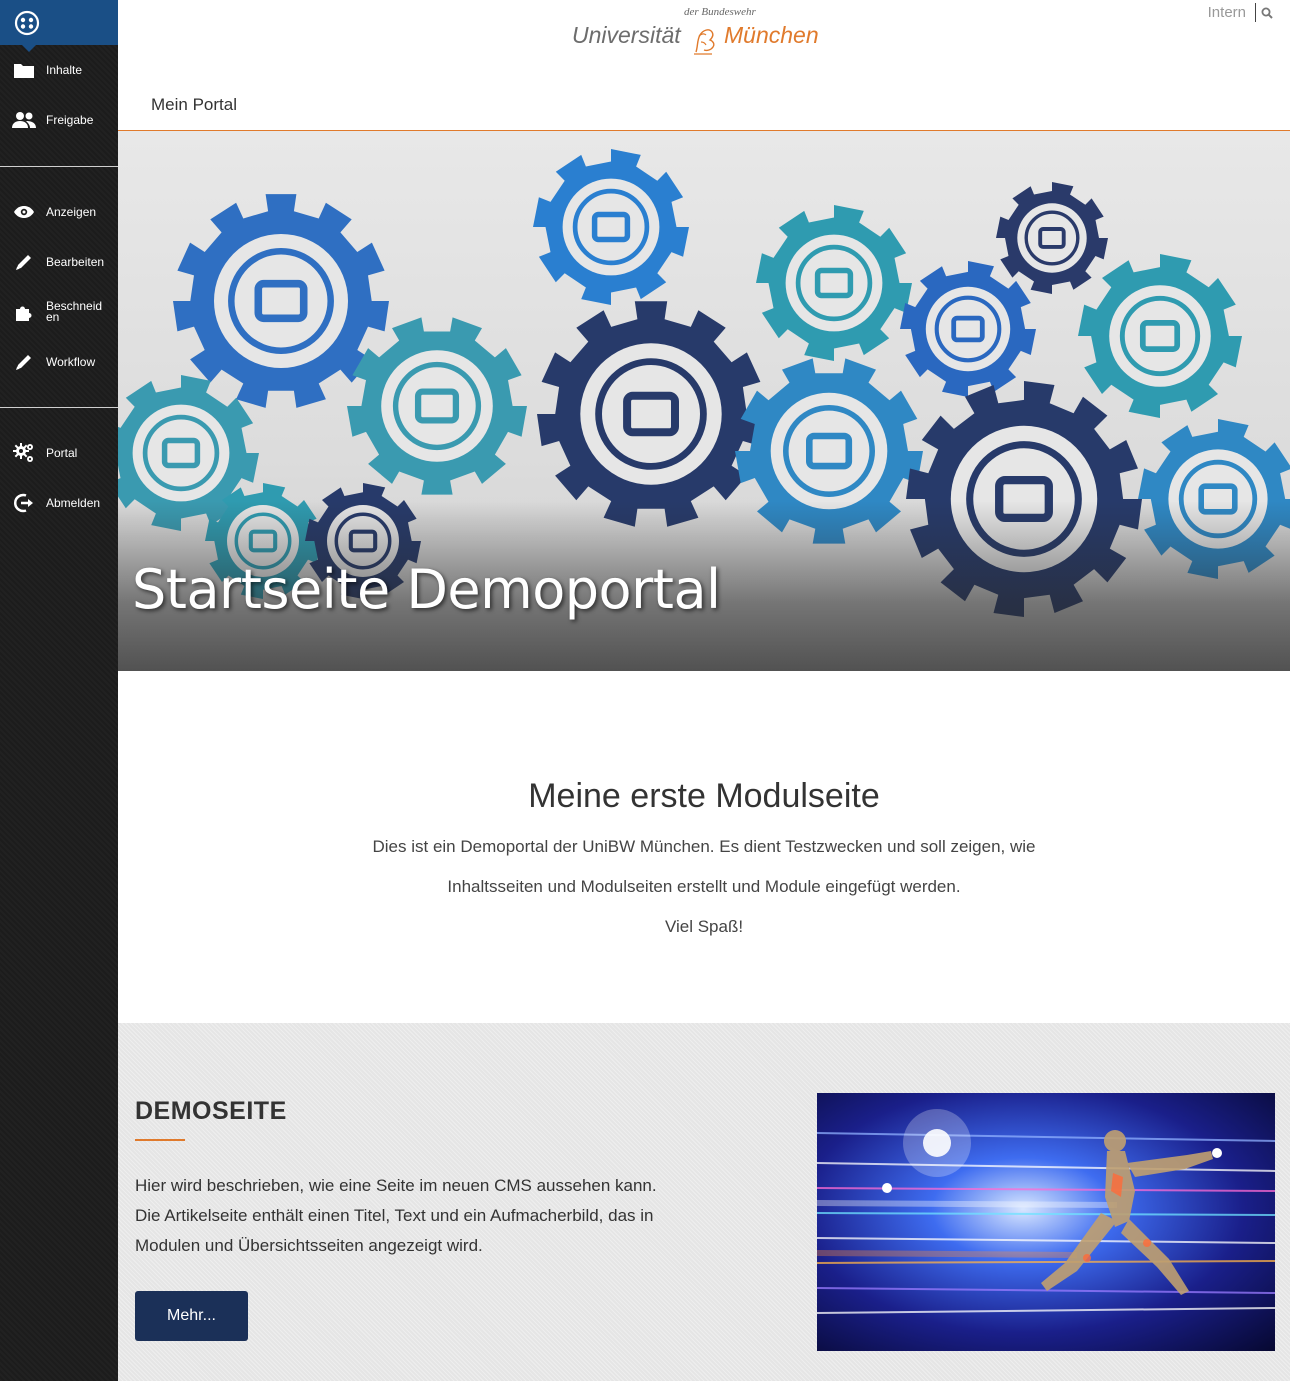 This screenshot has width=1290, height=1381. Describe the element at coordinates (1046, 1222) in the screenshot. I see `demo-image` at that location.